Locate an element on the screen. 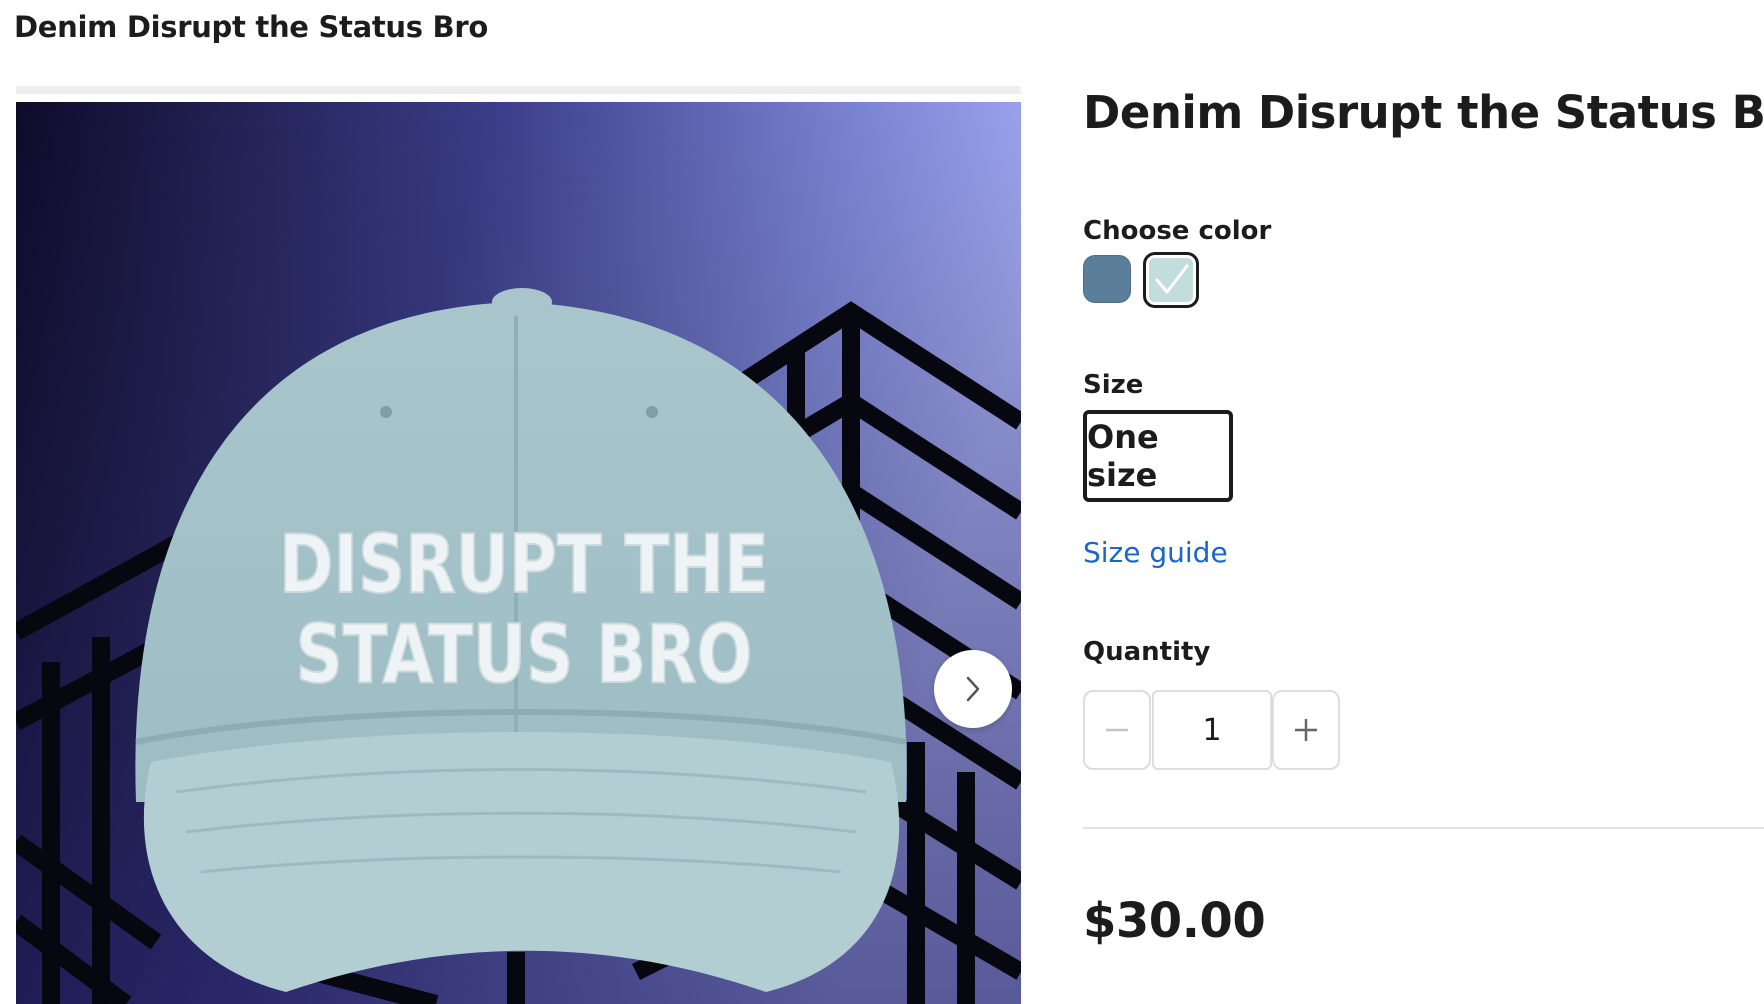 The height and width of the screenshot is (1004, 1764). color-label: Choose color is located at coordinates (1177, 231).